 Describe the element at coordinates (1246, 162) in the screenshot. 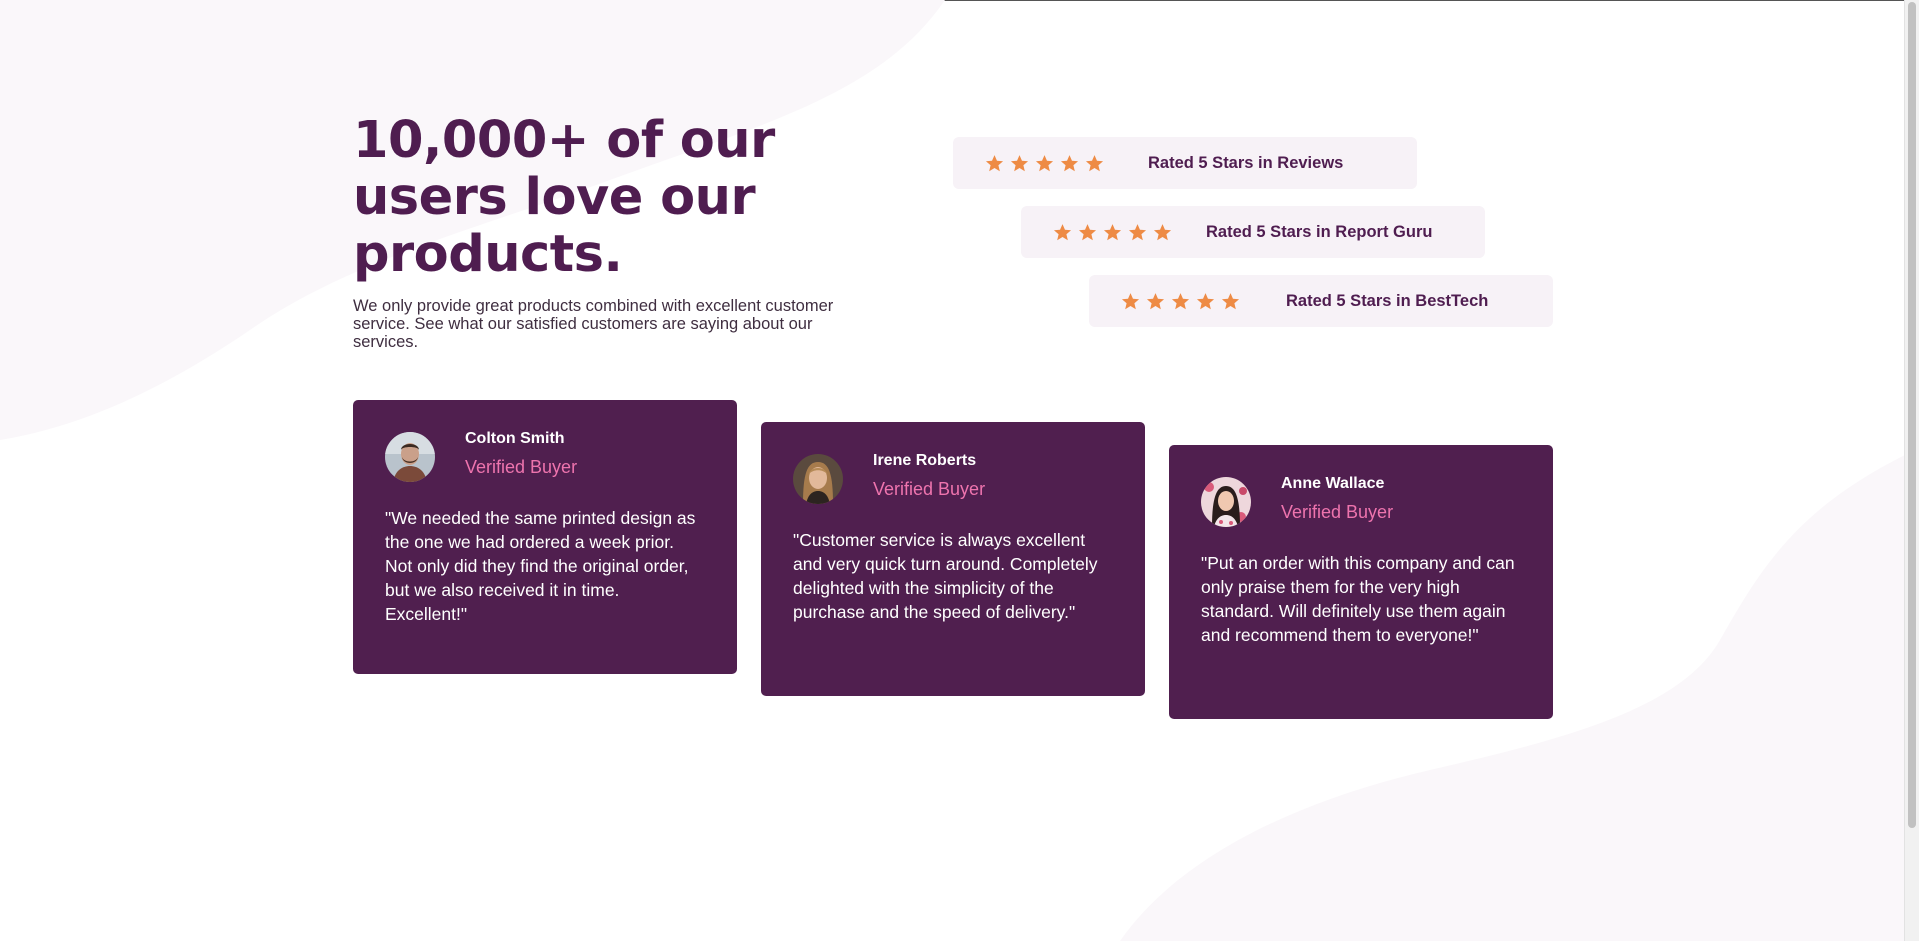

I see `rating-label: Rated 5 Stars in Reviews` at that location.